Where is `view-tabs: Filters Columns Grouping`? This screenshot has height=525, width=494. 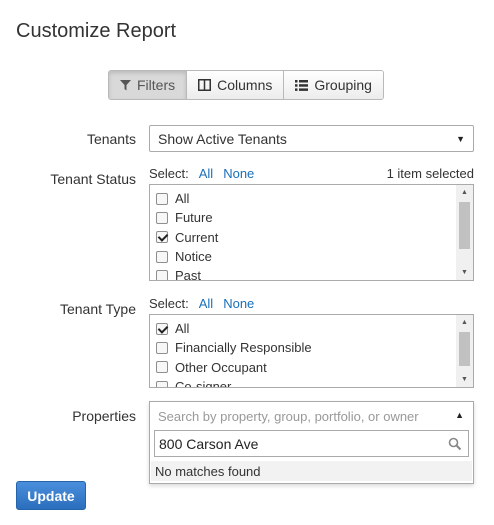 view-tabs: Filters Columns Grouping is located at coordinates (246, 85).